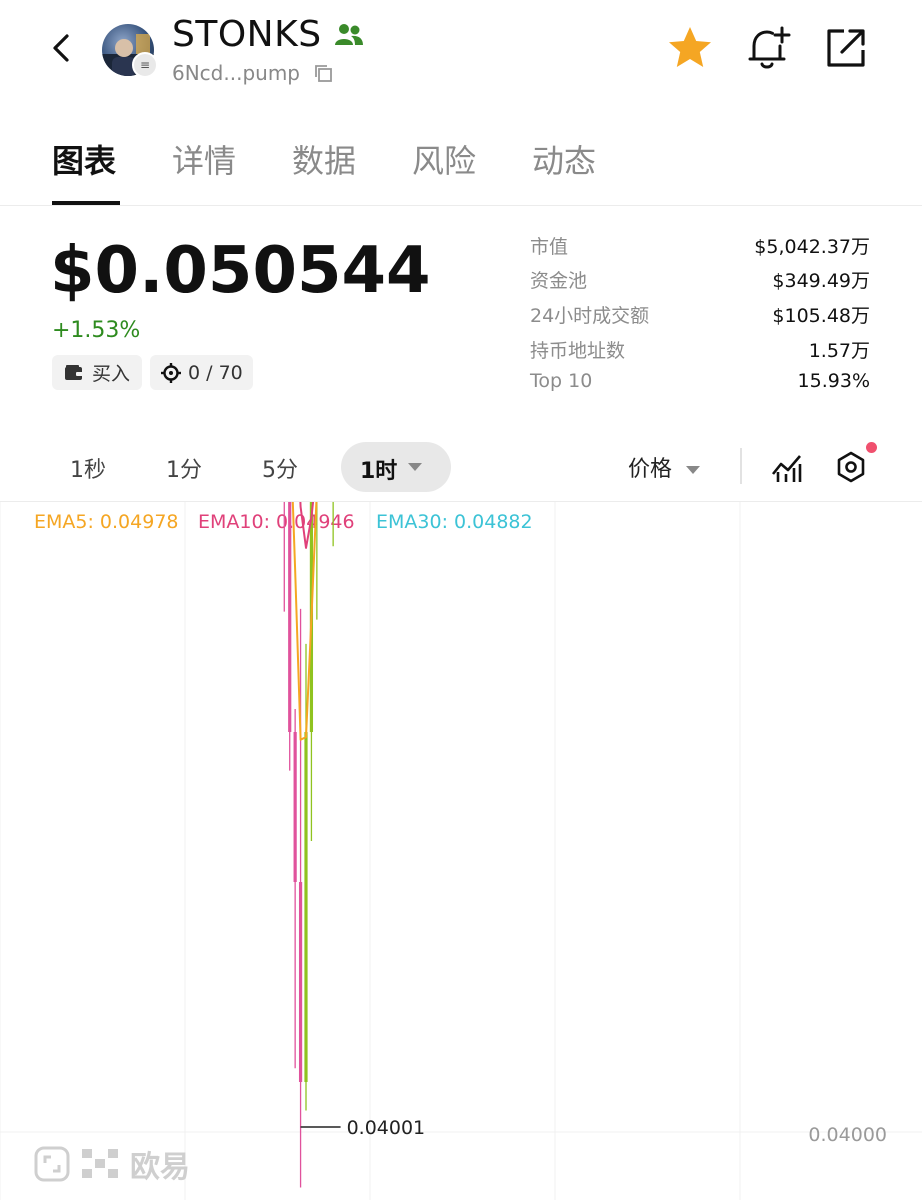 This screenshot has height=1200, width=922. What do you see at coordinates (324, 159) in the screenshot?
I see `tab-data: 数据` at bounding box center [324, 159].